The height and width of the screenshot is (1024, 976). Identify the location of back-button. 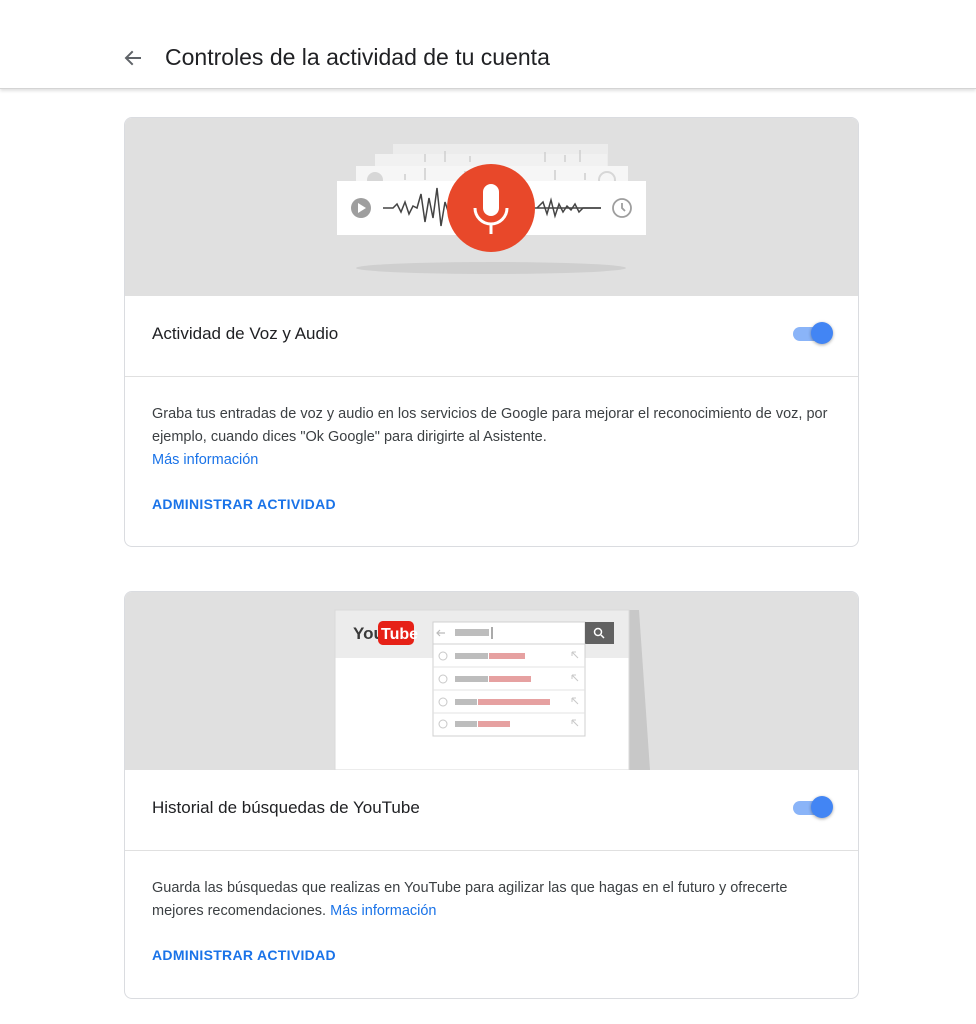
(133, 57).